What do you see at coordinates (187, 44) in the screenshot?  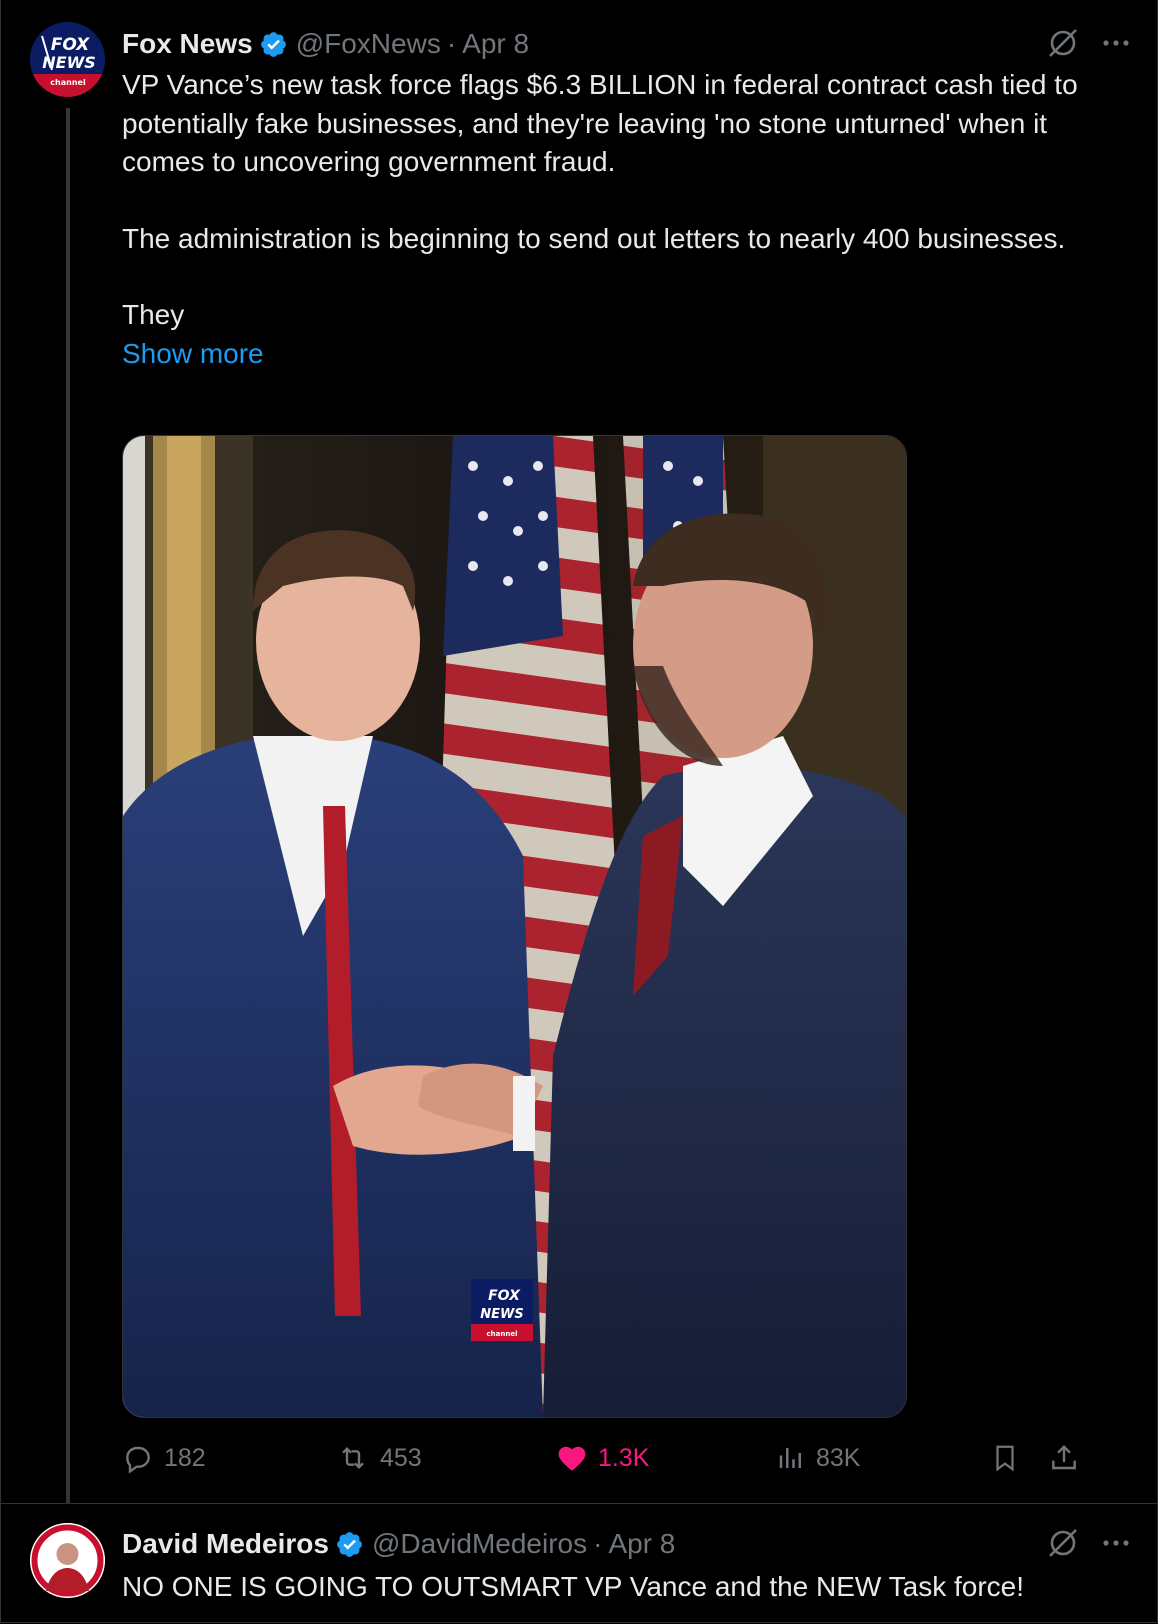 I see `author-name: Fox News` at bounding box center [187, 44].